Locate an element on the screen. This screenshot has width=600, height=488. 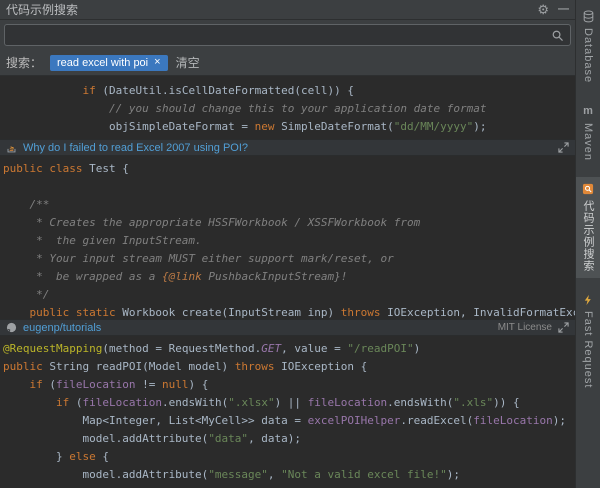
gear-icon: ⚙ is located at coordinates (543, 9).